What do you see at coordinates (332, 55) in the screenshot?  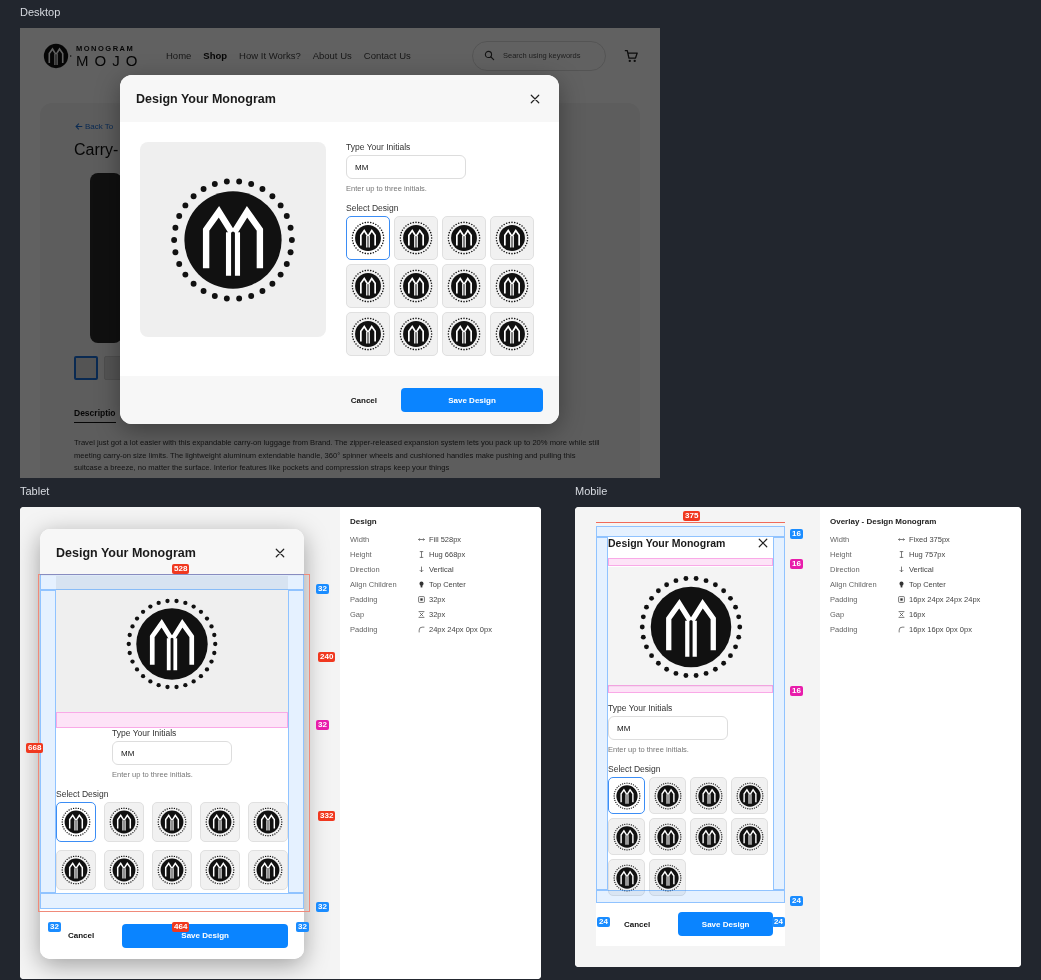 I see `nav-link: About Us` at bounding box center [332, 55].